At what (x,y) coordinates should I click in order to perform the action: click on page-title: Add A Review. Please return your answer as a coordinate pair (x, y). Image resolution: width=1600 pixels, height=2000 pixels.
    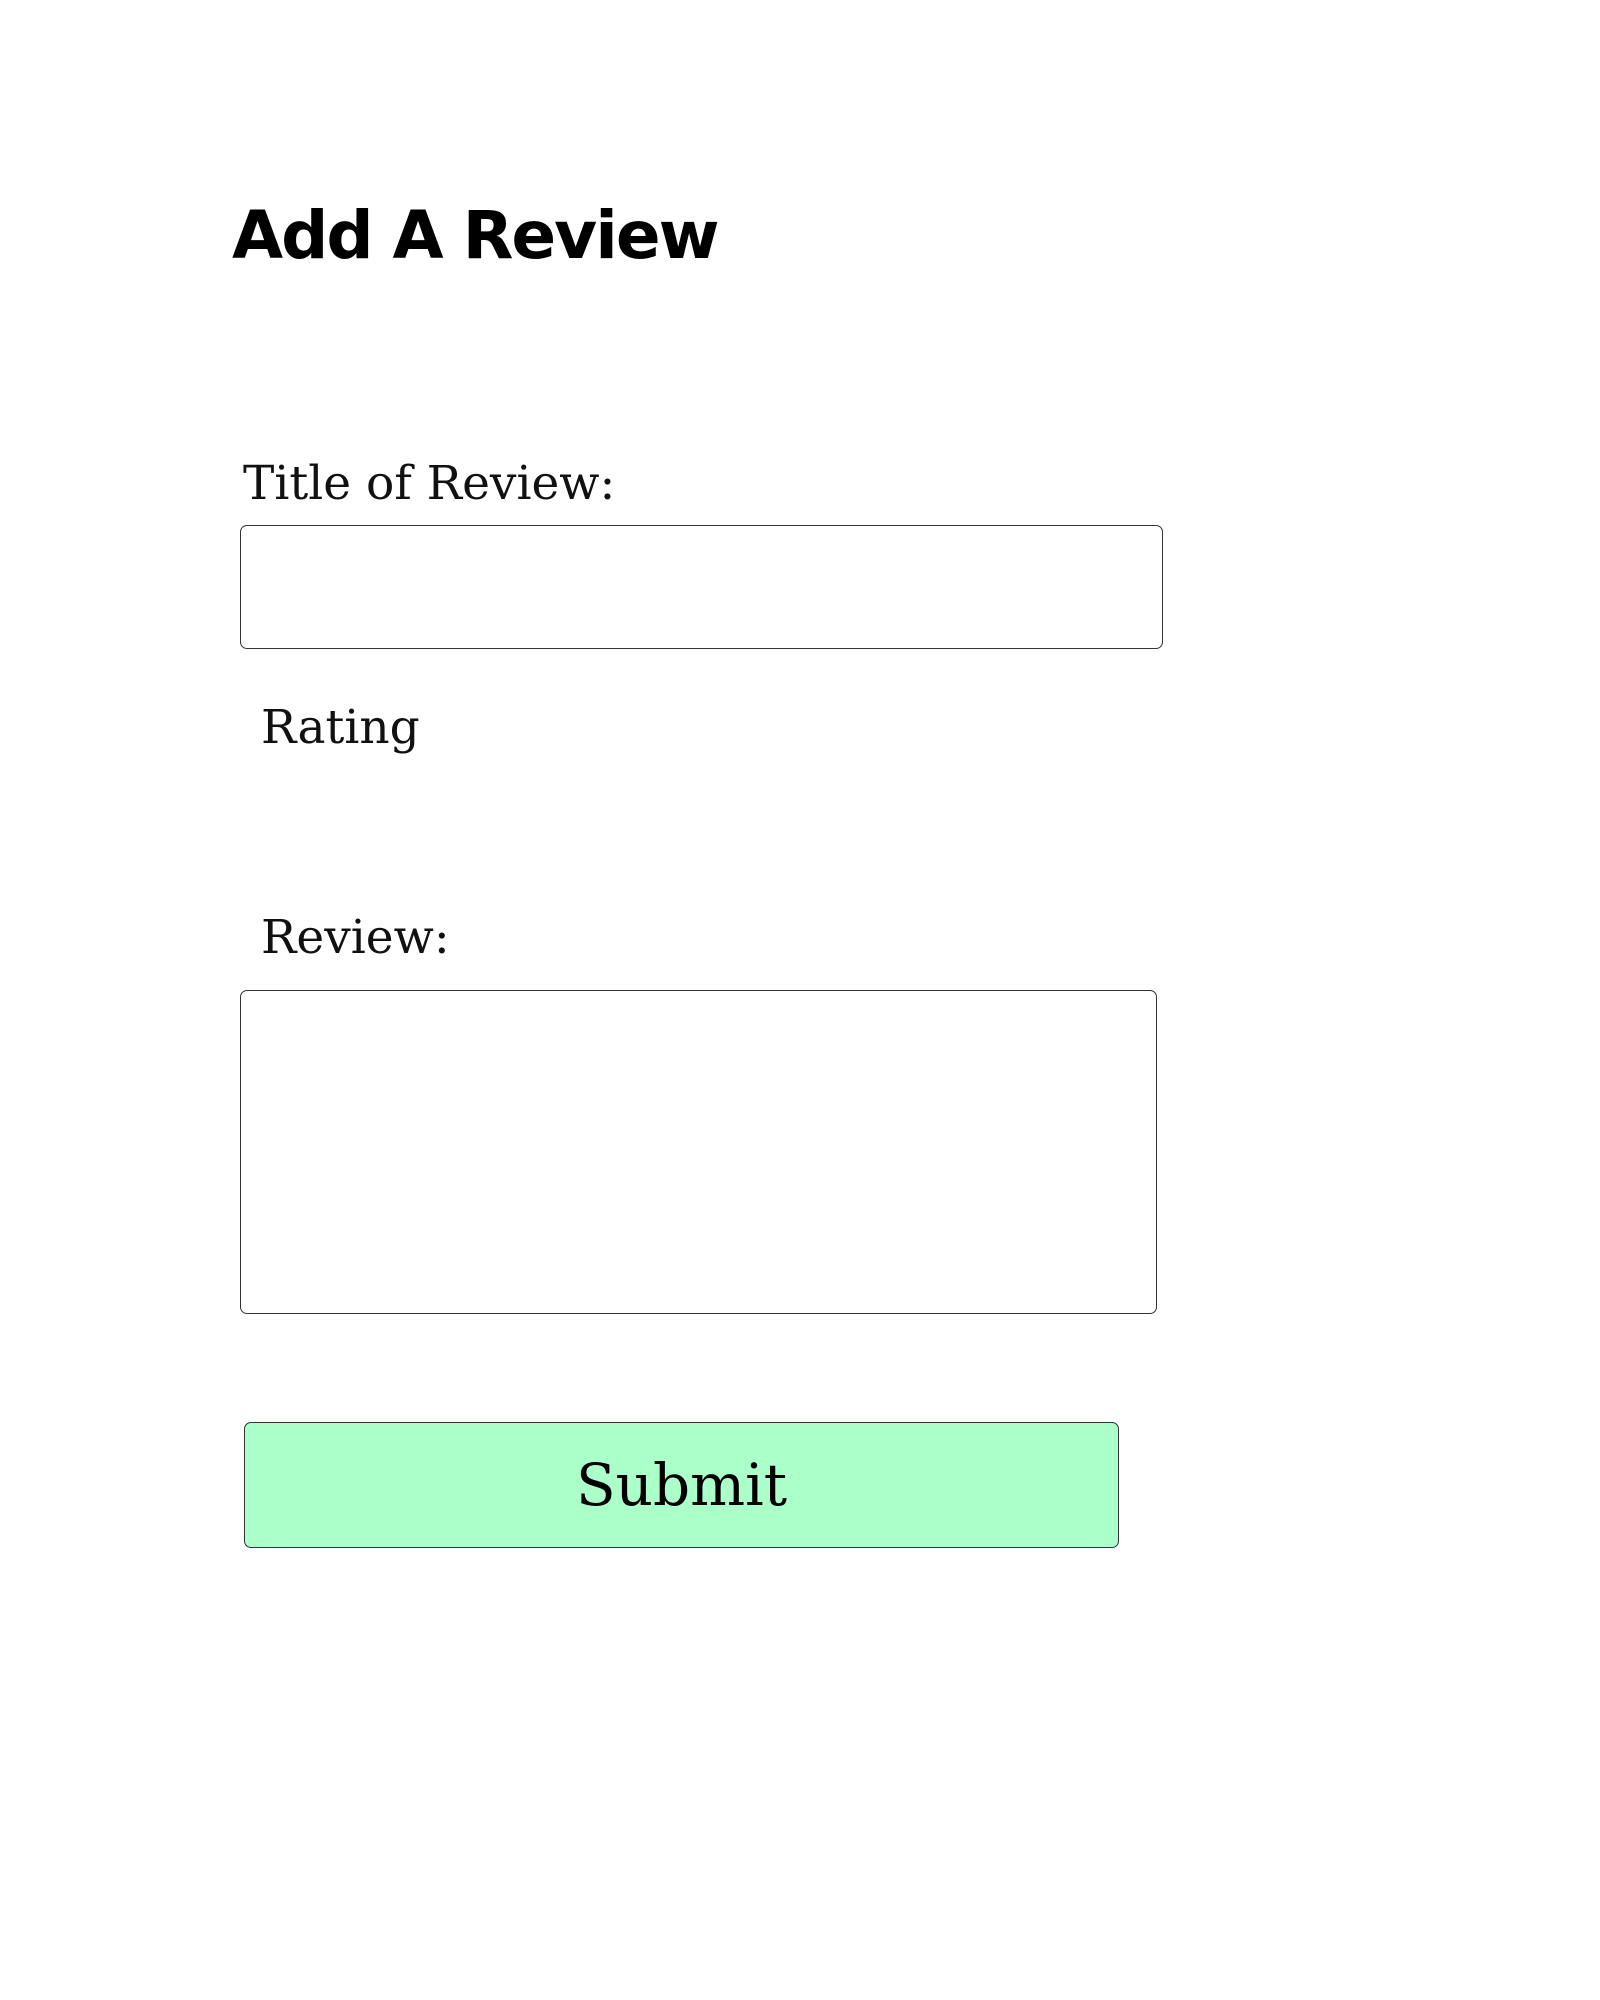
    Looking at the image, I should click on (476, 235).